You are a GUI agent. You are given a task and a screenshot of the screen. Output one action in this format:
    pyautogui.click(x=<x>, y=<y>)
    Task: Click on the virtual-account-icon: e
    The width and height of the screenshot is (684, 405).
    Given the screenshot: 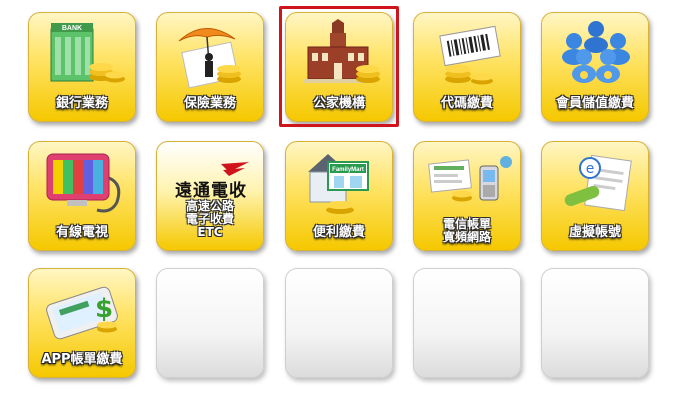 What is the action you would take?
    pyautogui.click(x=598, y=183)
    